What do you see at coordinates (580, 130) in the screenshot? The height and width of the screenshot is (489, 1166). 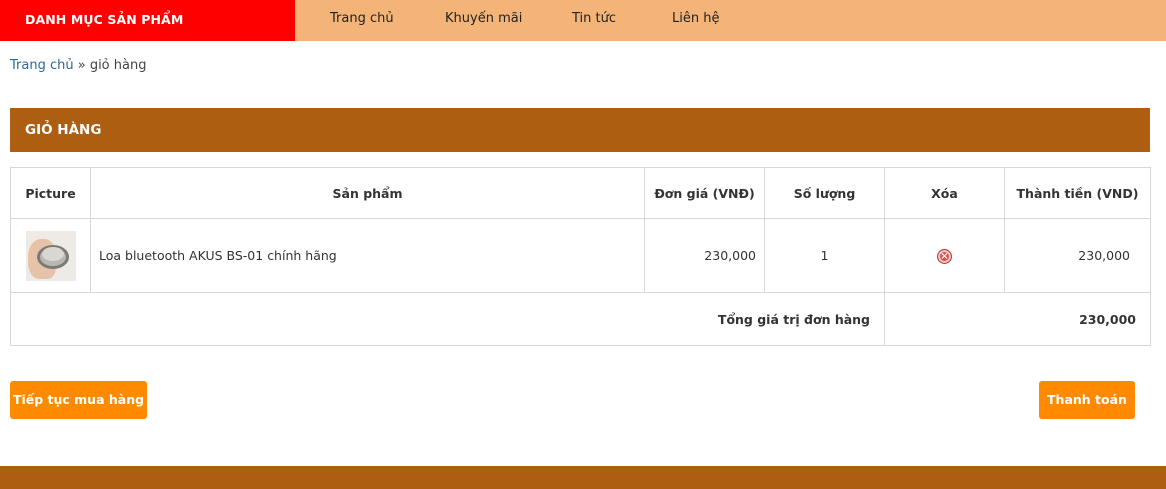 I see `cart-title: GIỎ HÀNG` at bounding box center [580, 130].